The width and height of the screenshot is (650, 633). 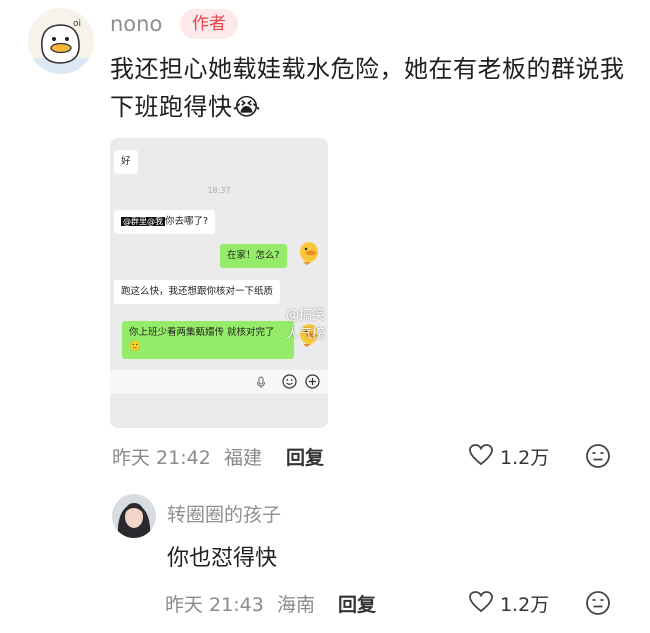 What do you see at coordinates (309, 253) in the screenshot?
I see `duck-sticker-icon` at bounding box center [309, 253].